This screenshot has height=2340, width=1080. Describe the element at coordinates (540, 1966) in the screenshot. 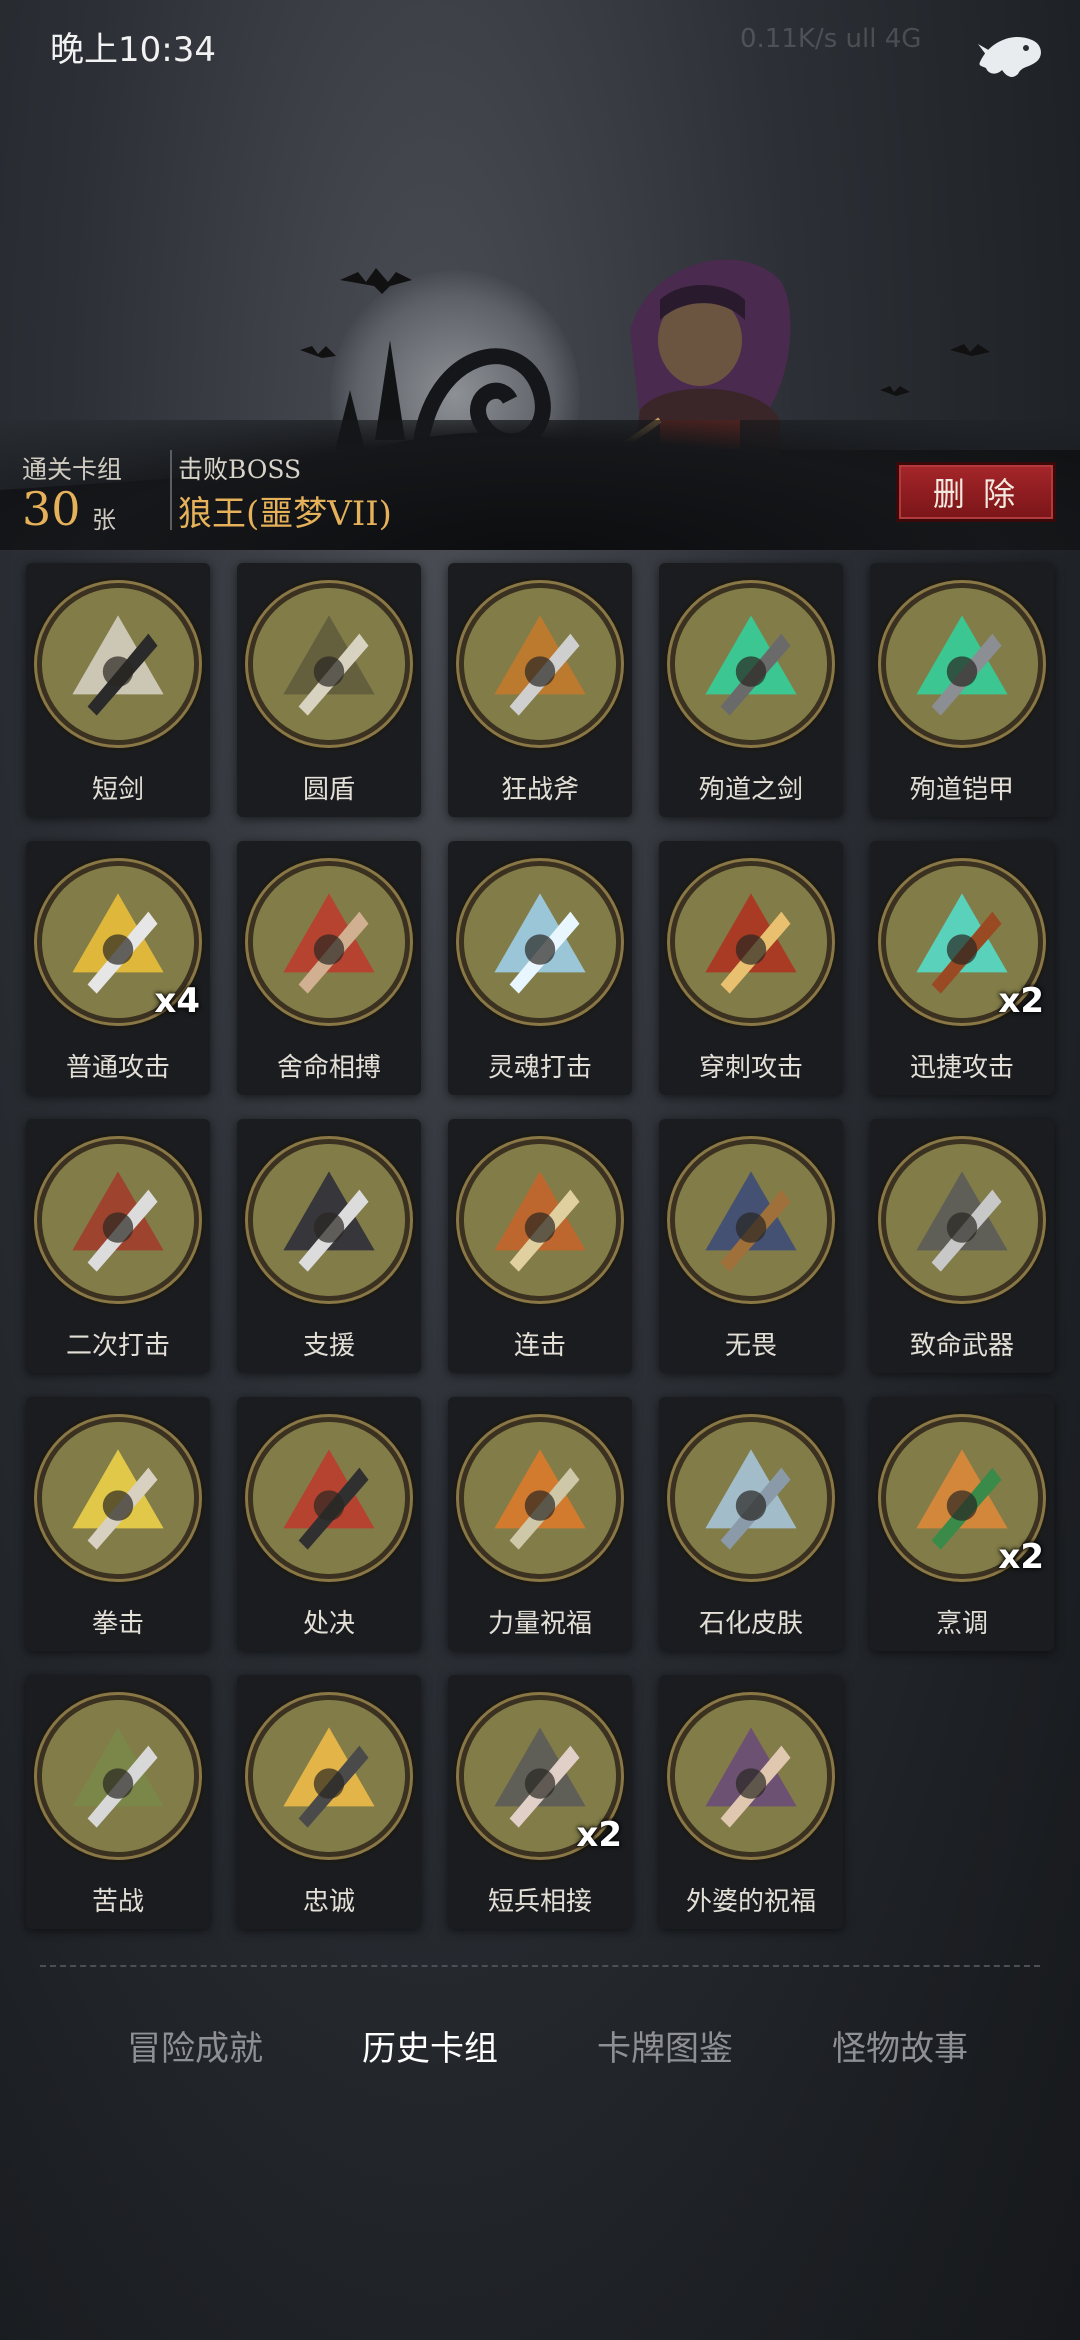

I see `divider-dashed` at that location.